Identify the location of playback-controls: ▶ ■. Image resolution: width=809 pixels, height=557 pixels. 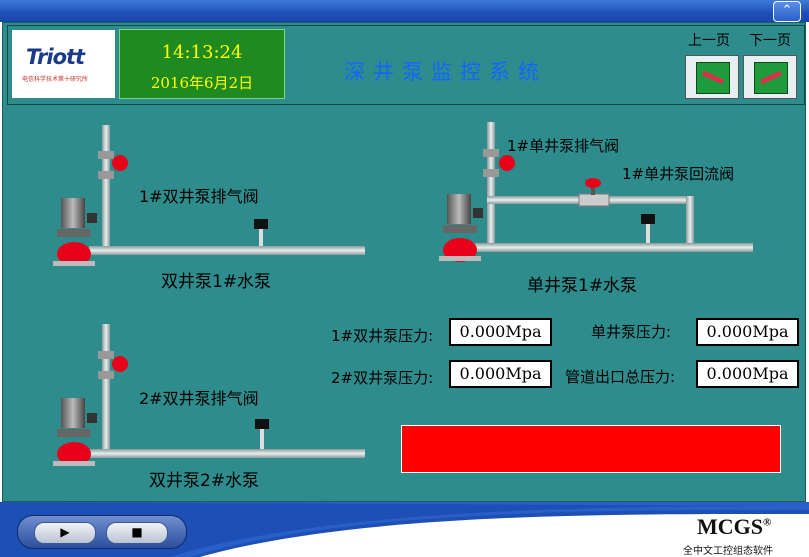
(102, 532).